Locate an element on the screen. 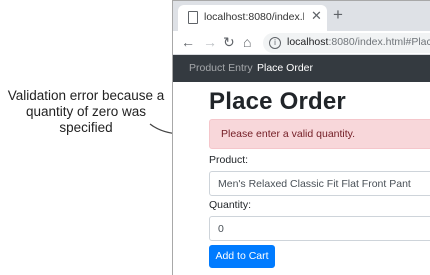 This screenshot has width=430, height=275. page-icon is located at coordinates (193, 17).